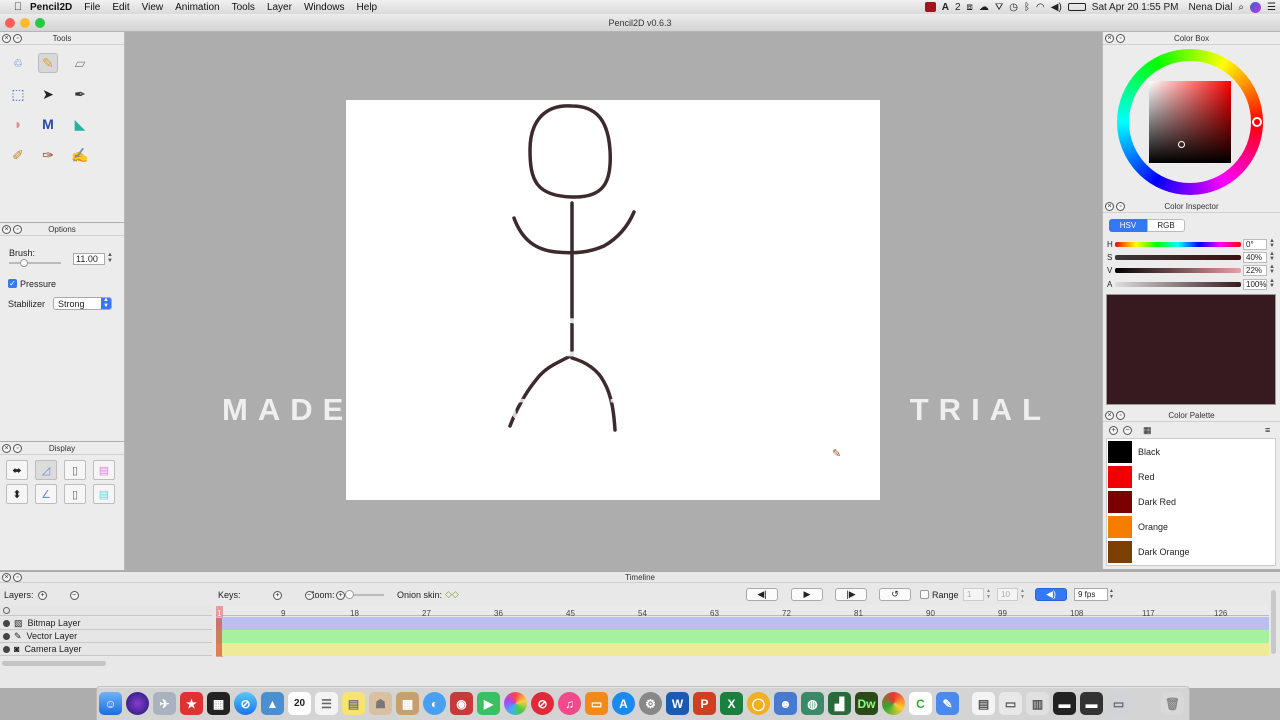 The image size is (1280, 720). Describe the element at coordinates (1166, 225) in the screenshot. I see `tab-rgb: RGB` at that location.